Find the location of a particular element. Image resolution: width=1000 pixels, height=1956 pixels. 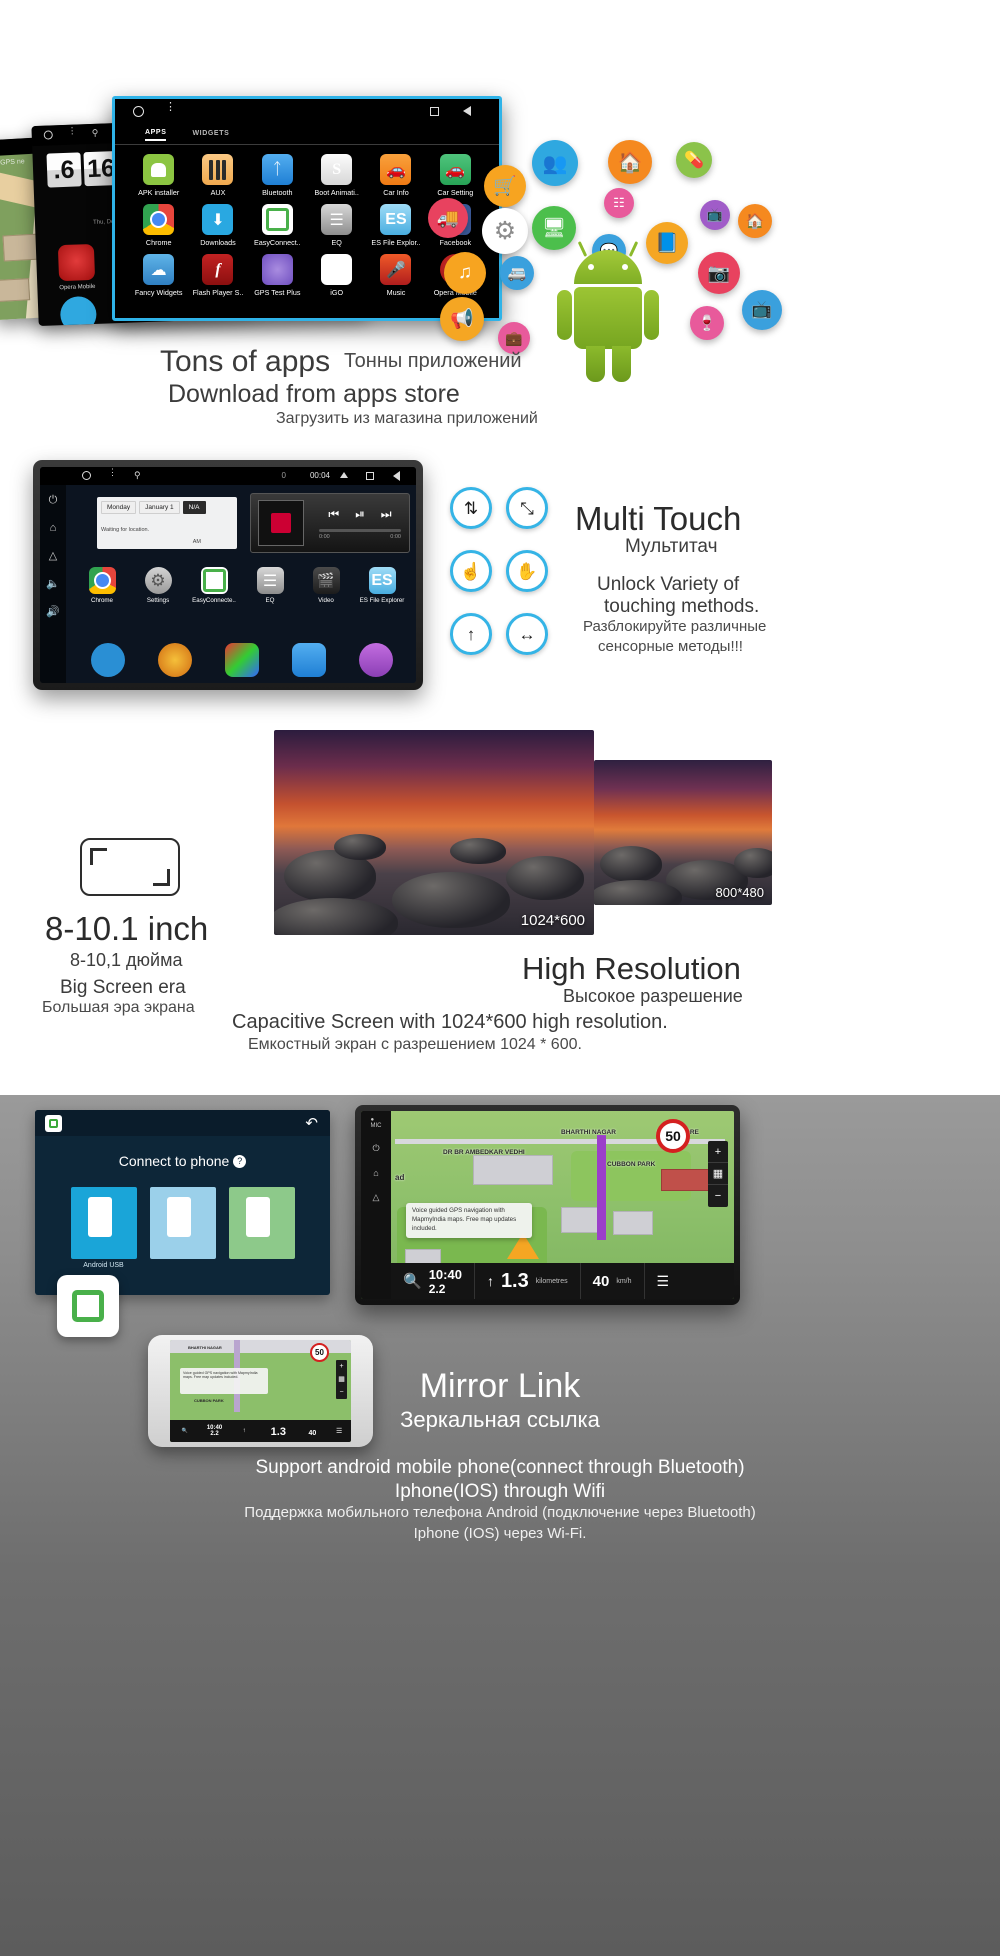

play-pause-icon: ⏯ is located at coordinates (360, 514).